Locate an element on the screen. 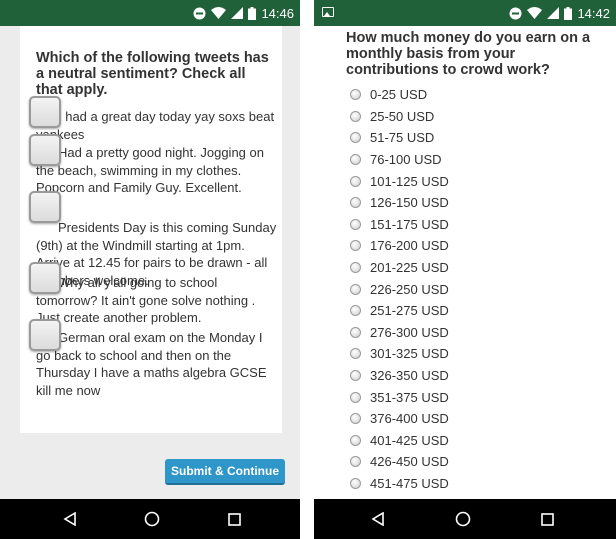 Image resolution: width=616 pixels, height=539 pixels. income-option: 401-425 USD is located at coordinates (399, 440).